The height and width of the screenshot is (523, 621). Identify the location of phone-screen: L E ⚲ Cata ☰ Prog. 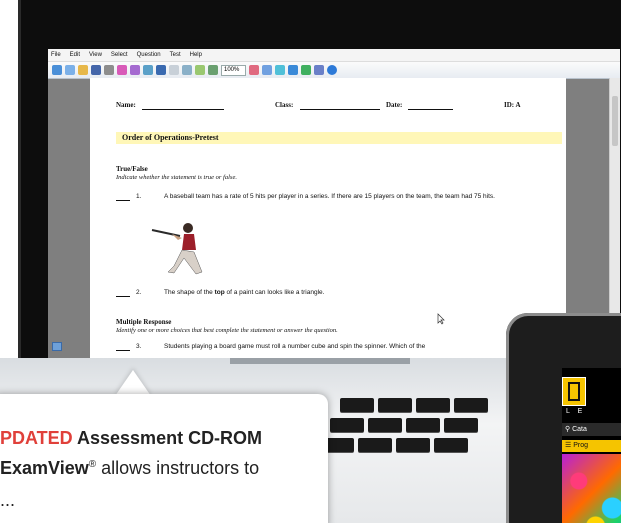
(591, 445).